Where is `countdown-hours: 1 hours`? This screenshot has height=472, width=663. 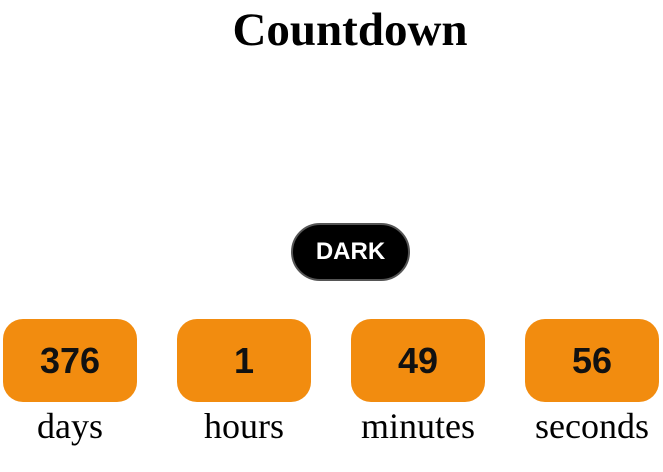
countdown-hours: 1 hours is located at coordinates (244, 382).